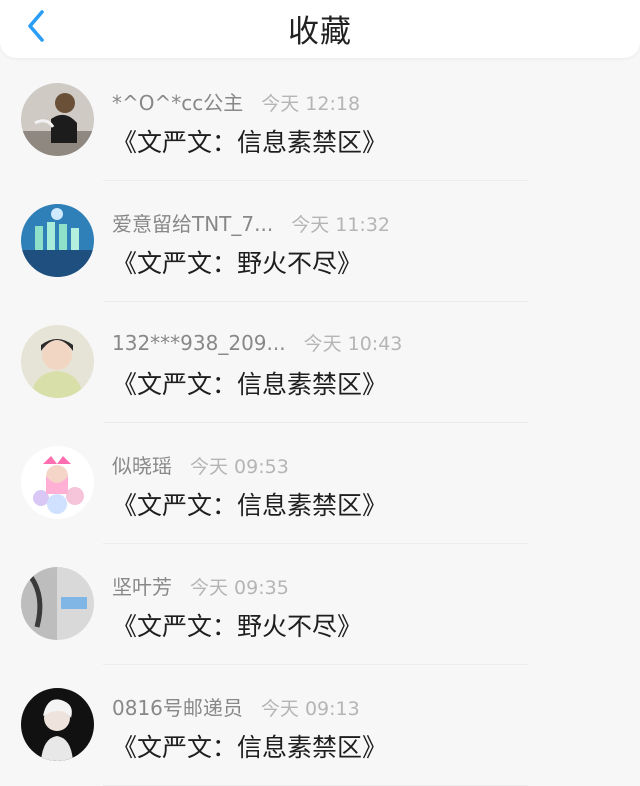 Image resolution: width=640 pixels, height=786 pixels. I want to click on timestamp: 今天 09:53, so click(239, 467).